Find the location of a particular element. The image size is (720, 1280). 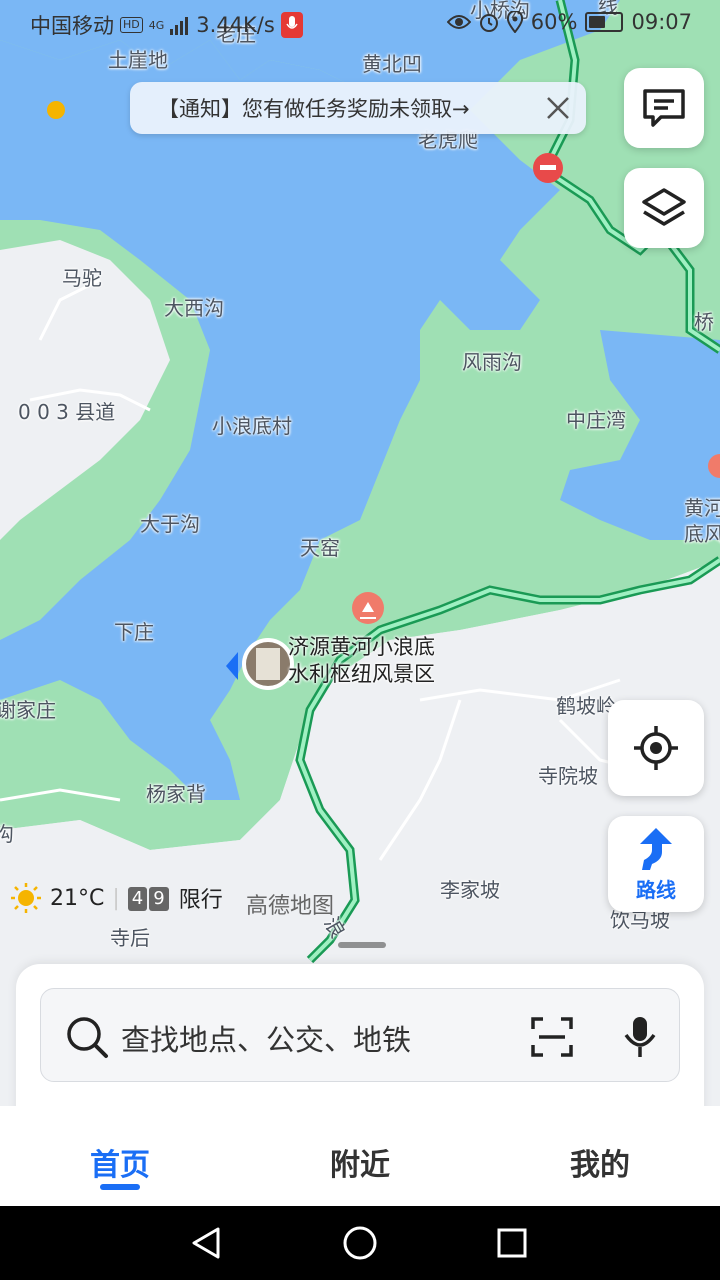

recents-icon is located at coordinates (512, 1243).